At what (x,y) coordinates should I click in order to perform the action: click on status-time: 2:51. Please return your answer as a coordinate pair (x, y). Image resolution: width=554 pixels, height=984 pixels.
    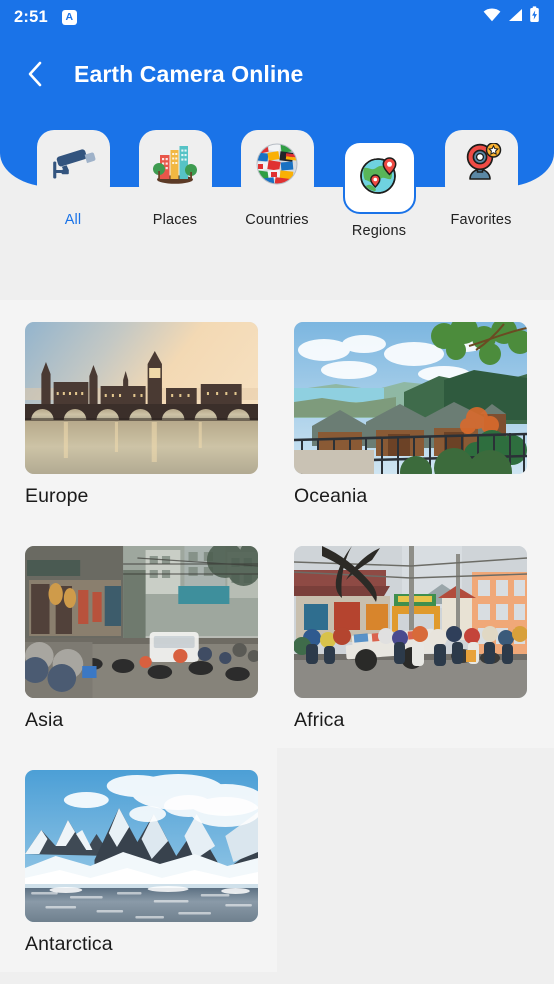
    Looking at the image, I should click on (31, 16).